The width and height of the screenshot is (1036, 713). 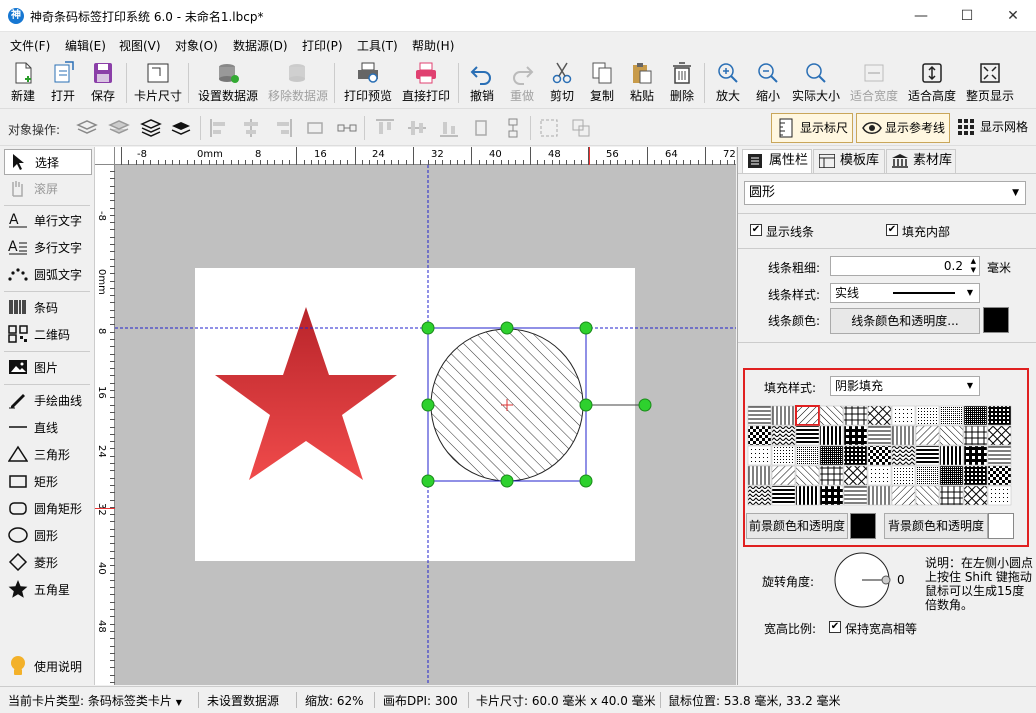 What do you see at coordinates (48, 590) in the screenshot?
I see `tool-star: 五角星` at bounding box center [48, 590].